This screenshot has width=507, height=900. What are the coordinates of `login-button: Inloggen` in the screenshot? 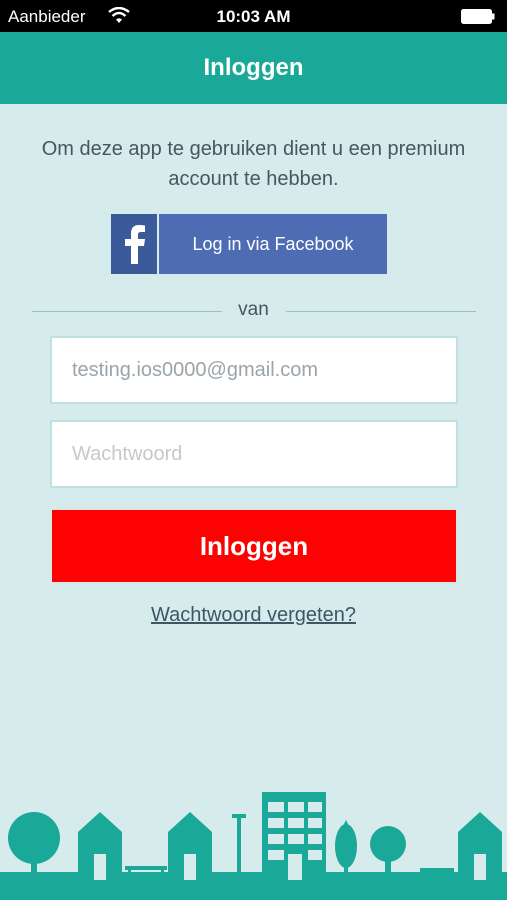 It's located at (254, 546).